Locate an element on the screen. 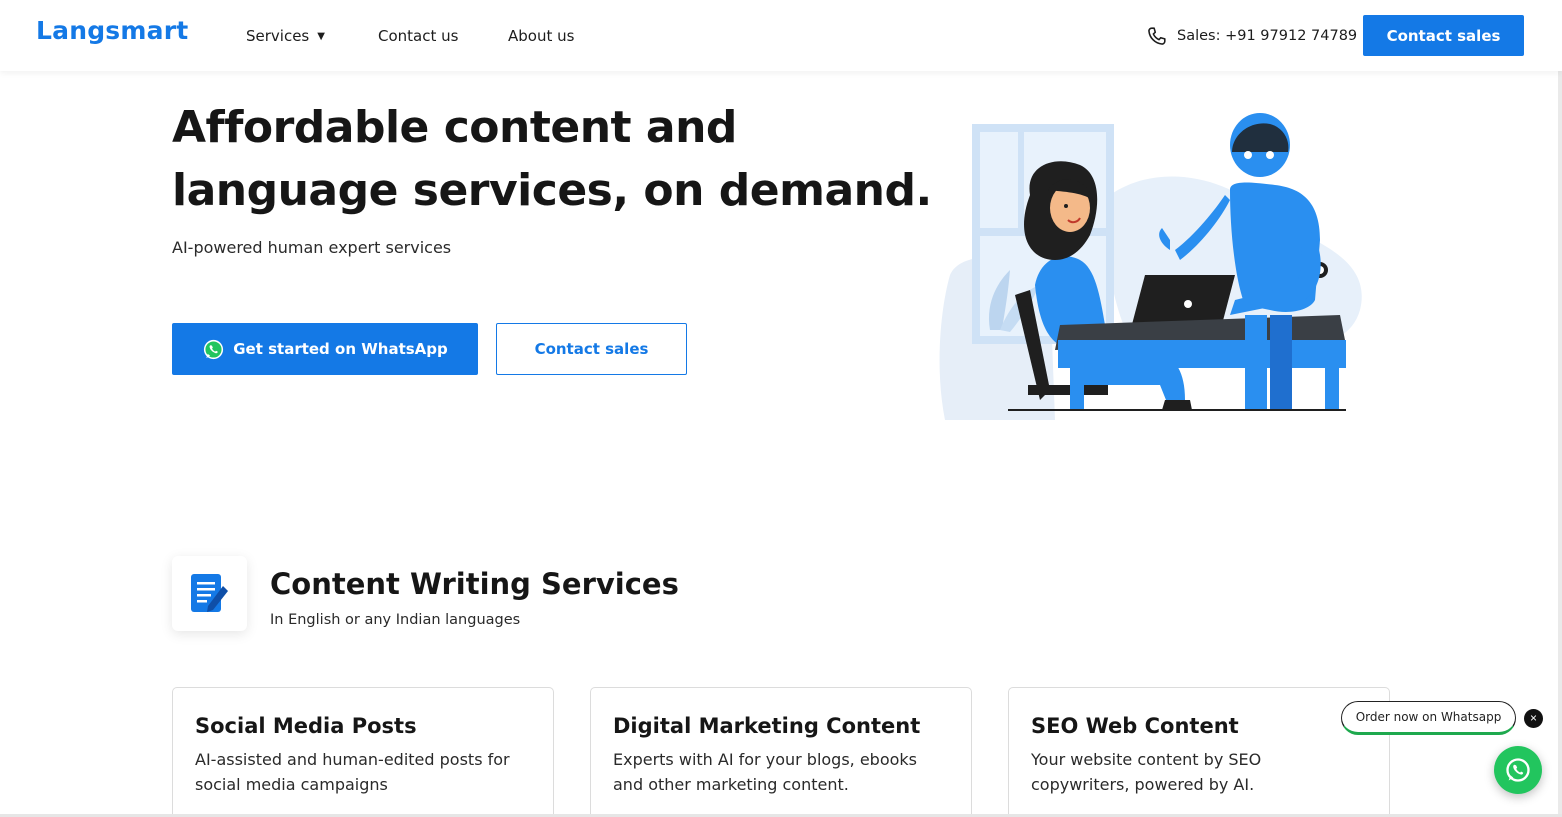 Image resolution: width=1562 pixels, height=817 pixels. get-started-whatsapp-button: Get started on WhatsApp is located at coordinates (325, 349).